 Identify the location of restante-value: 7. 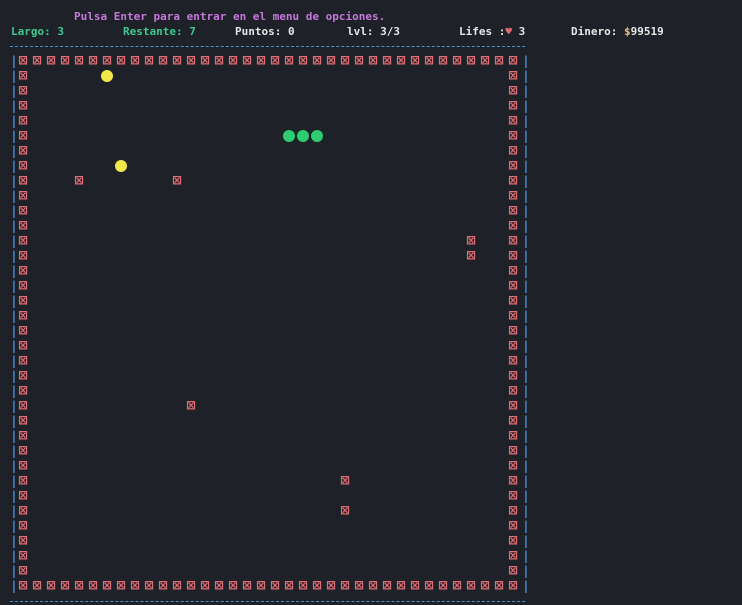
(192, 31).